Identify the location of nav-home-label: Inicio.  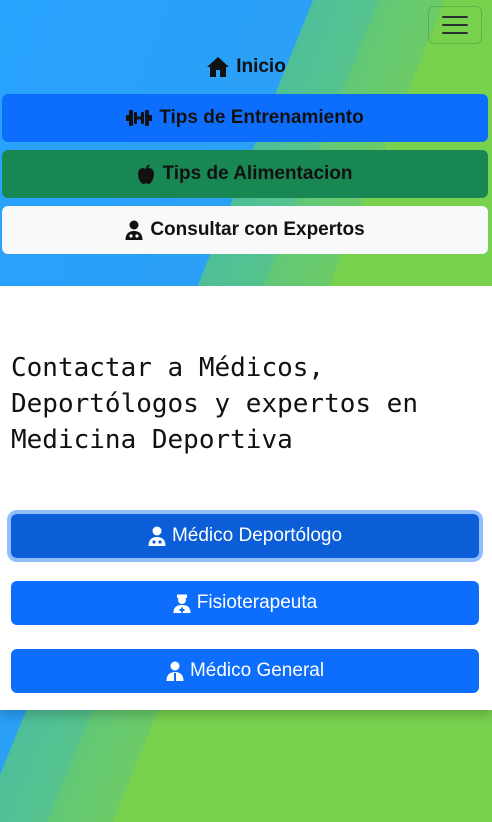
(261, 66).